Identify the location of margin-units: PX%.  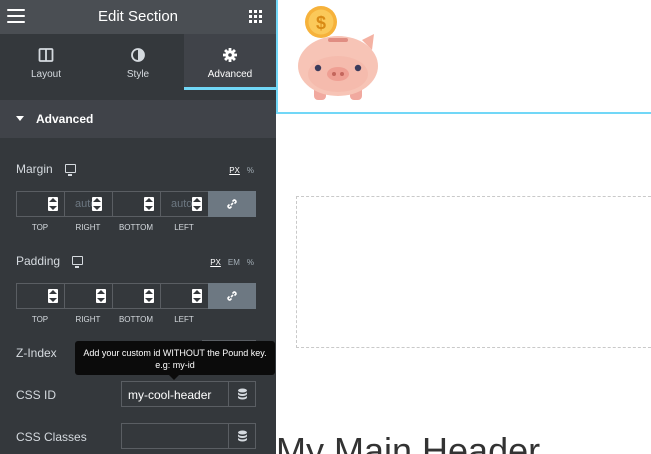
(238, 170).